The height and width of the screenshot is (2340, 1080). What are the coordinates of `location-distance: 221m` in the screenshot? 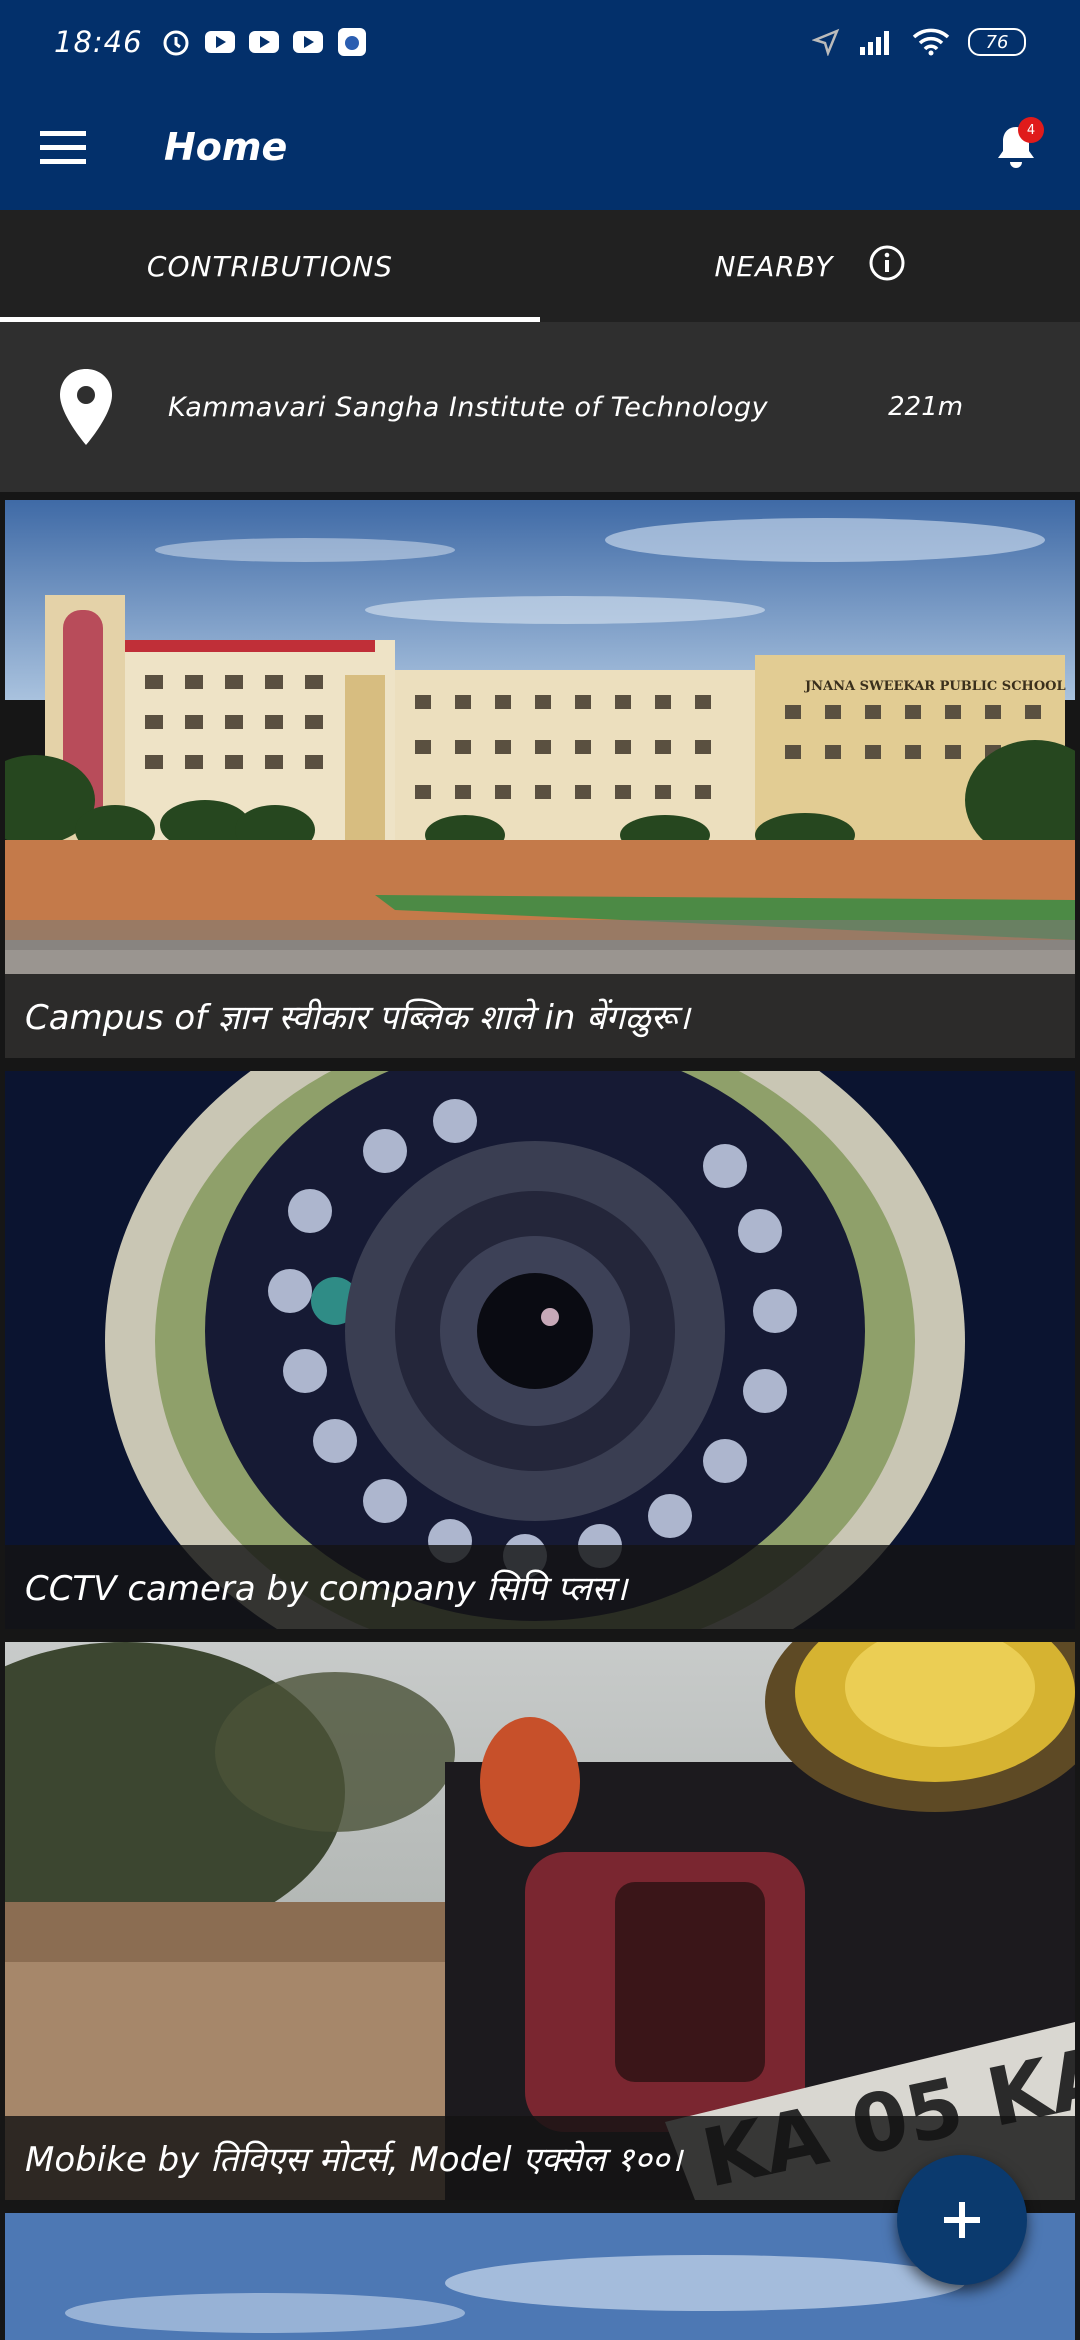 It's located at (926, 407).